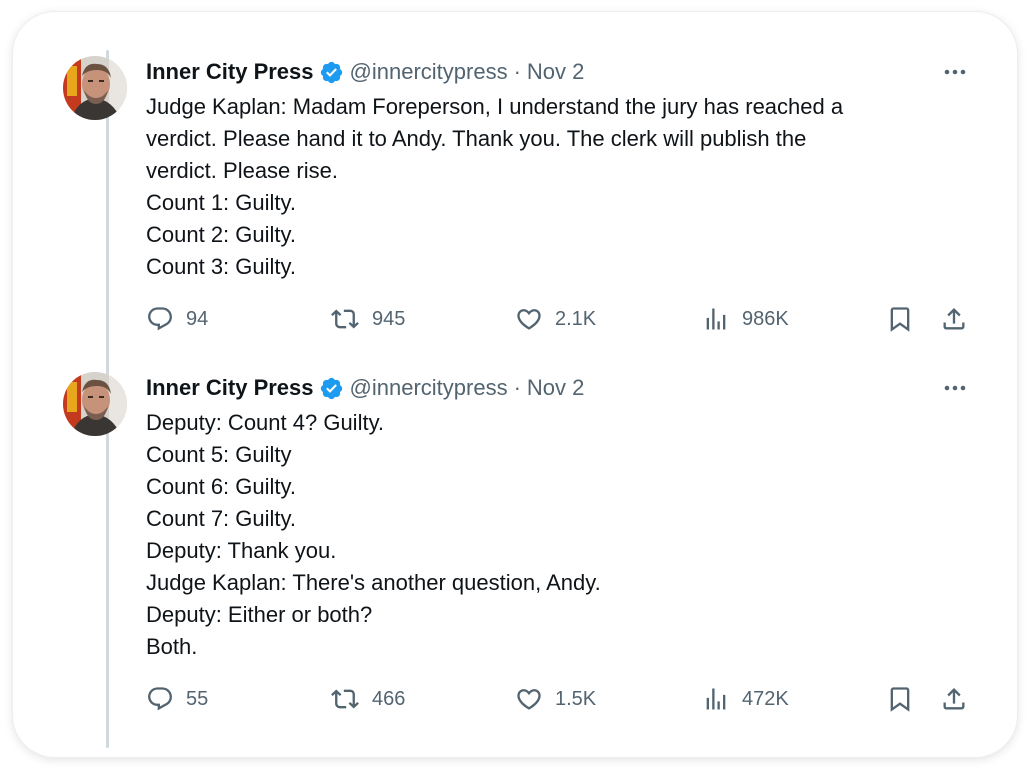  I want to click on tweet-text-line: Count 2: Guilty., so click(221, 234).